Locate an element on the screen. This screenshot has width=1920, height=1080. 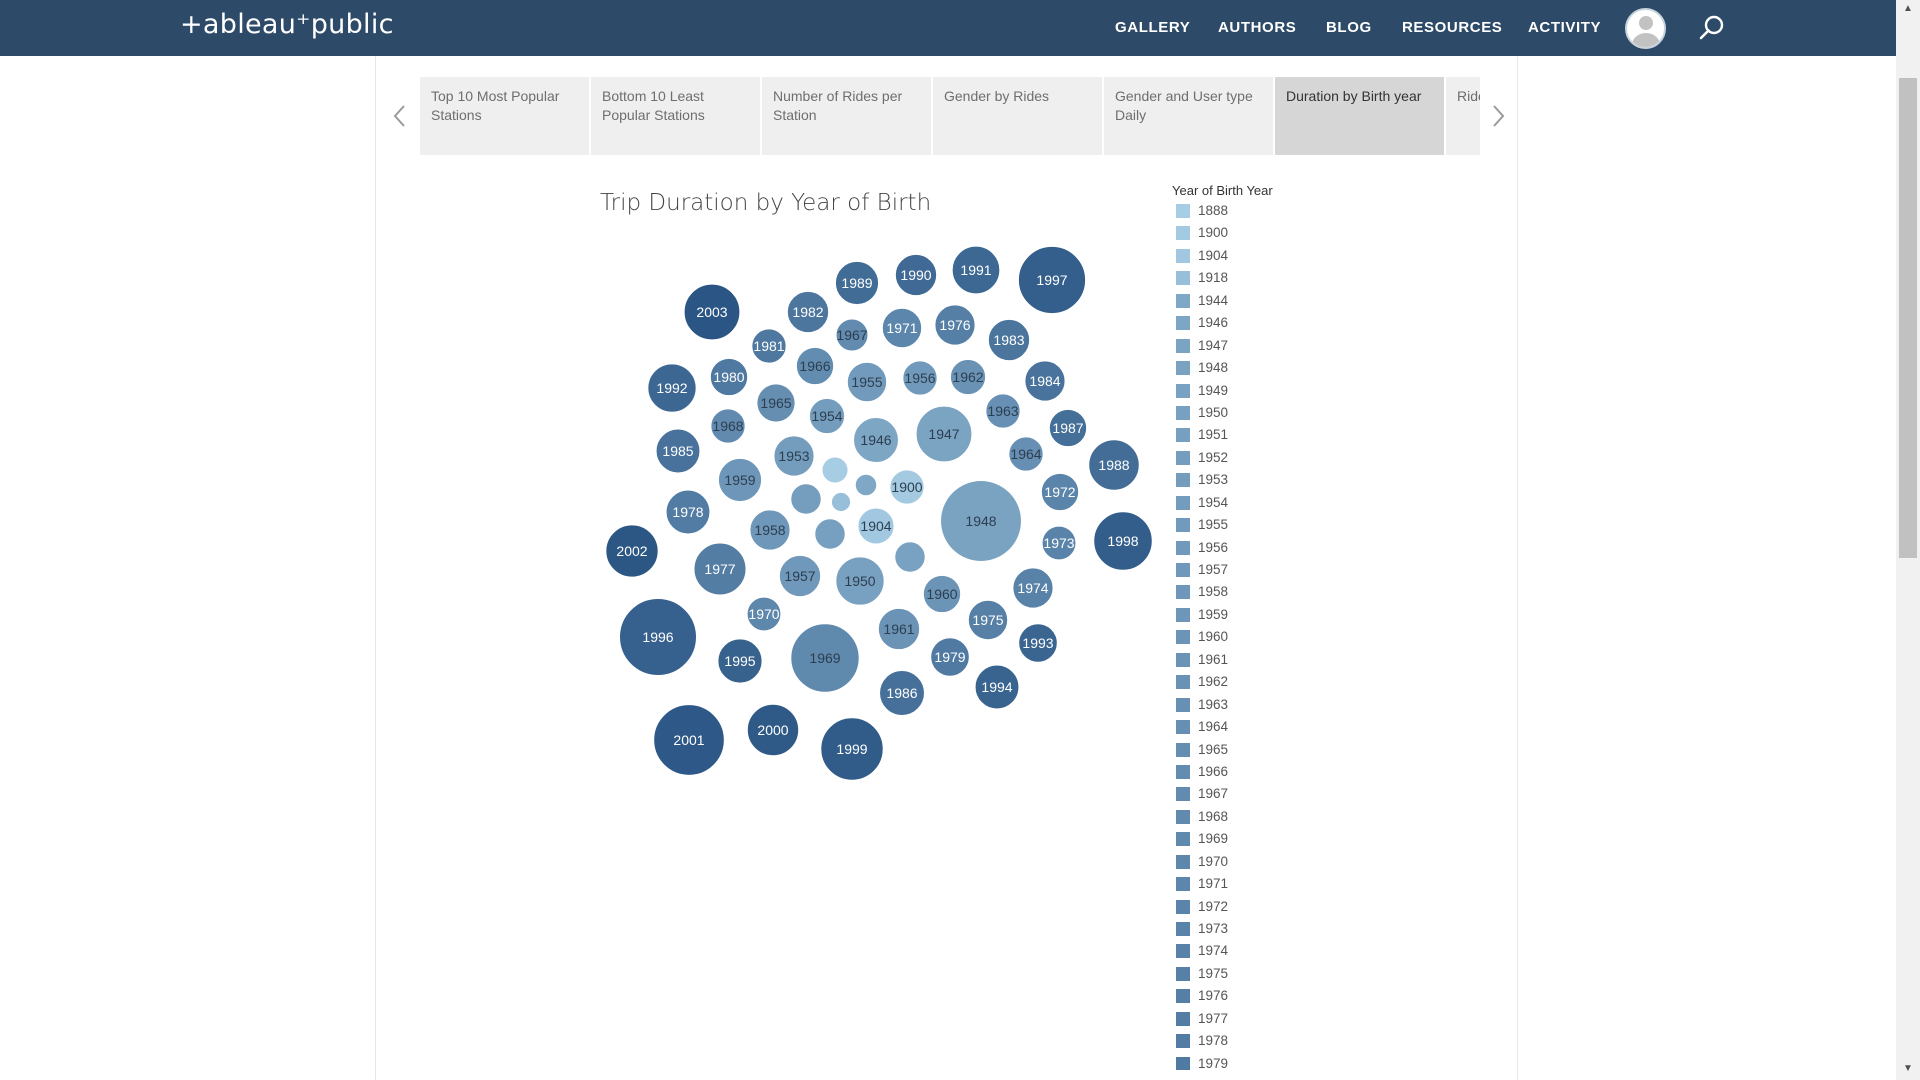
legend-item-1964: 1964 is located at coordinates (1252, 727).